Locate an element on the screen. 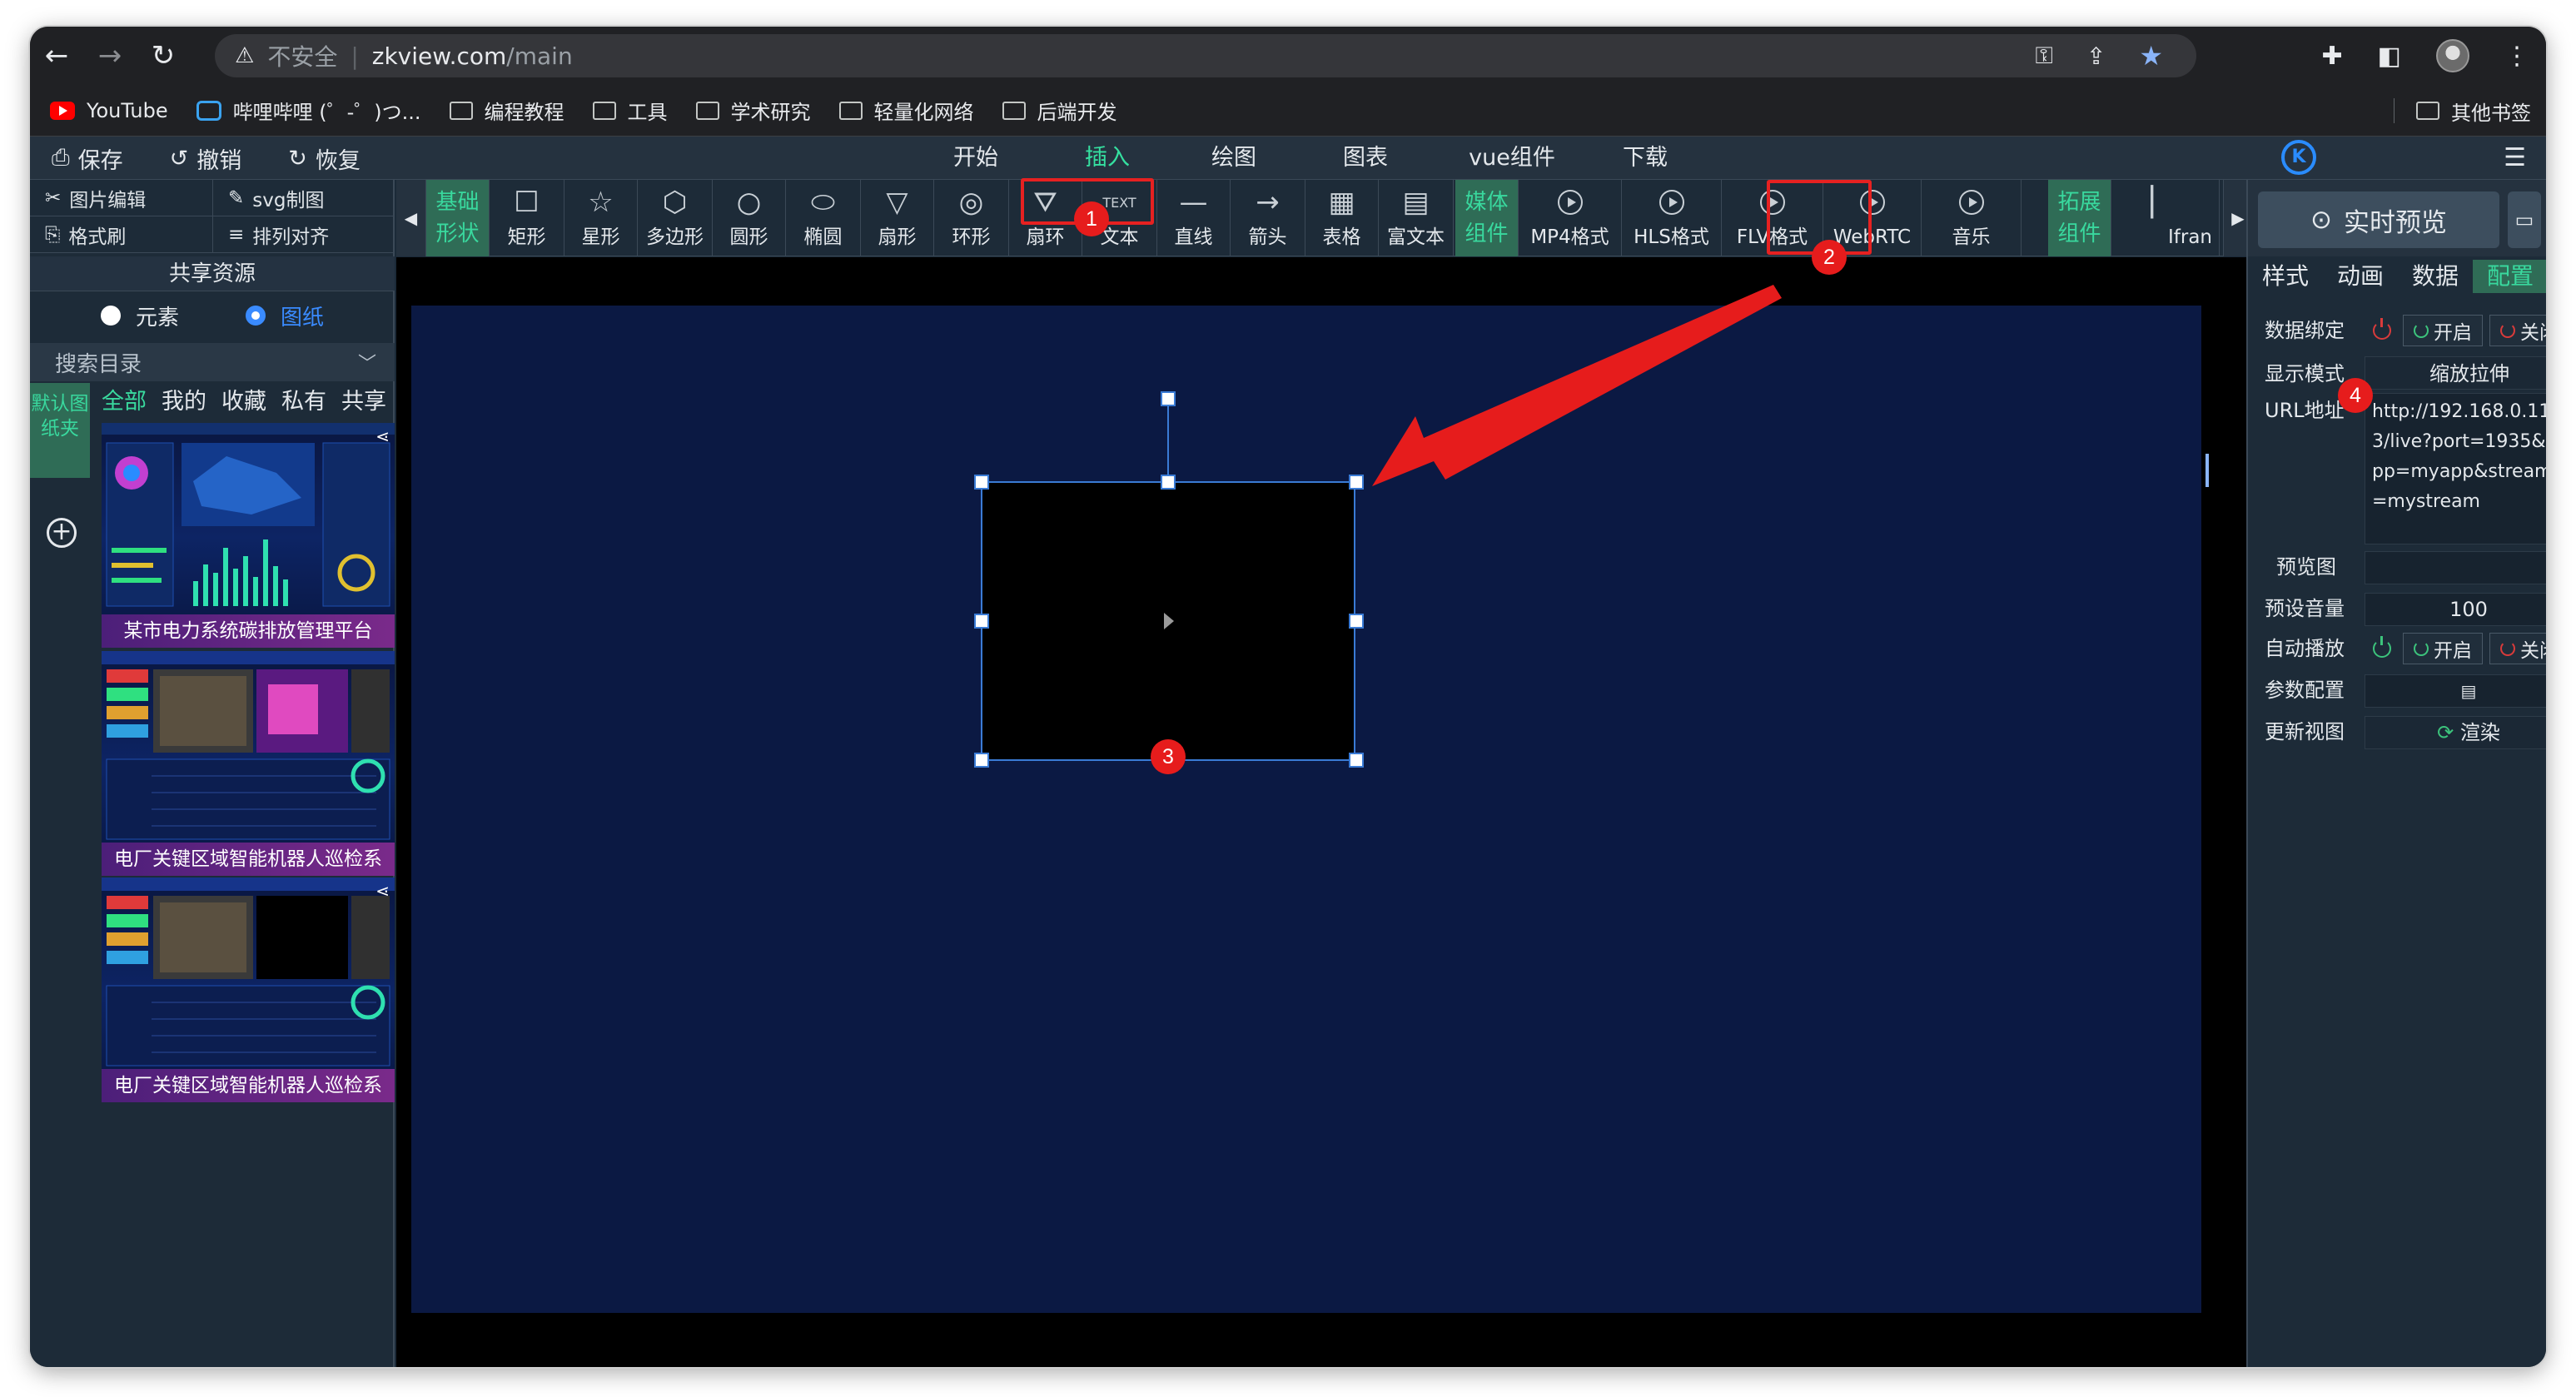 The height and width of the screenshot is (1397, 2576). enable-binding-button: 开启 is located at coordinates (2443, 330).